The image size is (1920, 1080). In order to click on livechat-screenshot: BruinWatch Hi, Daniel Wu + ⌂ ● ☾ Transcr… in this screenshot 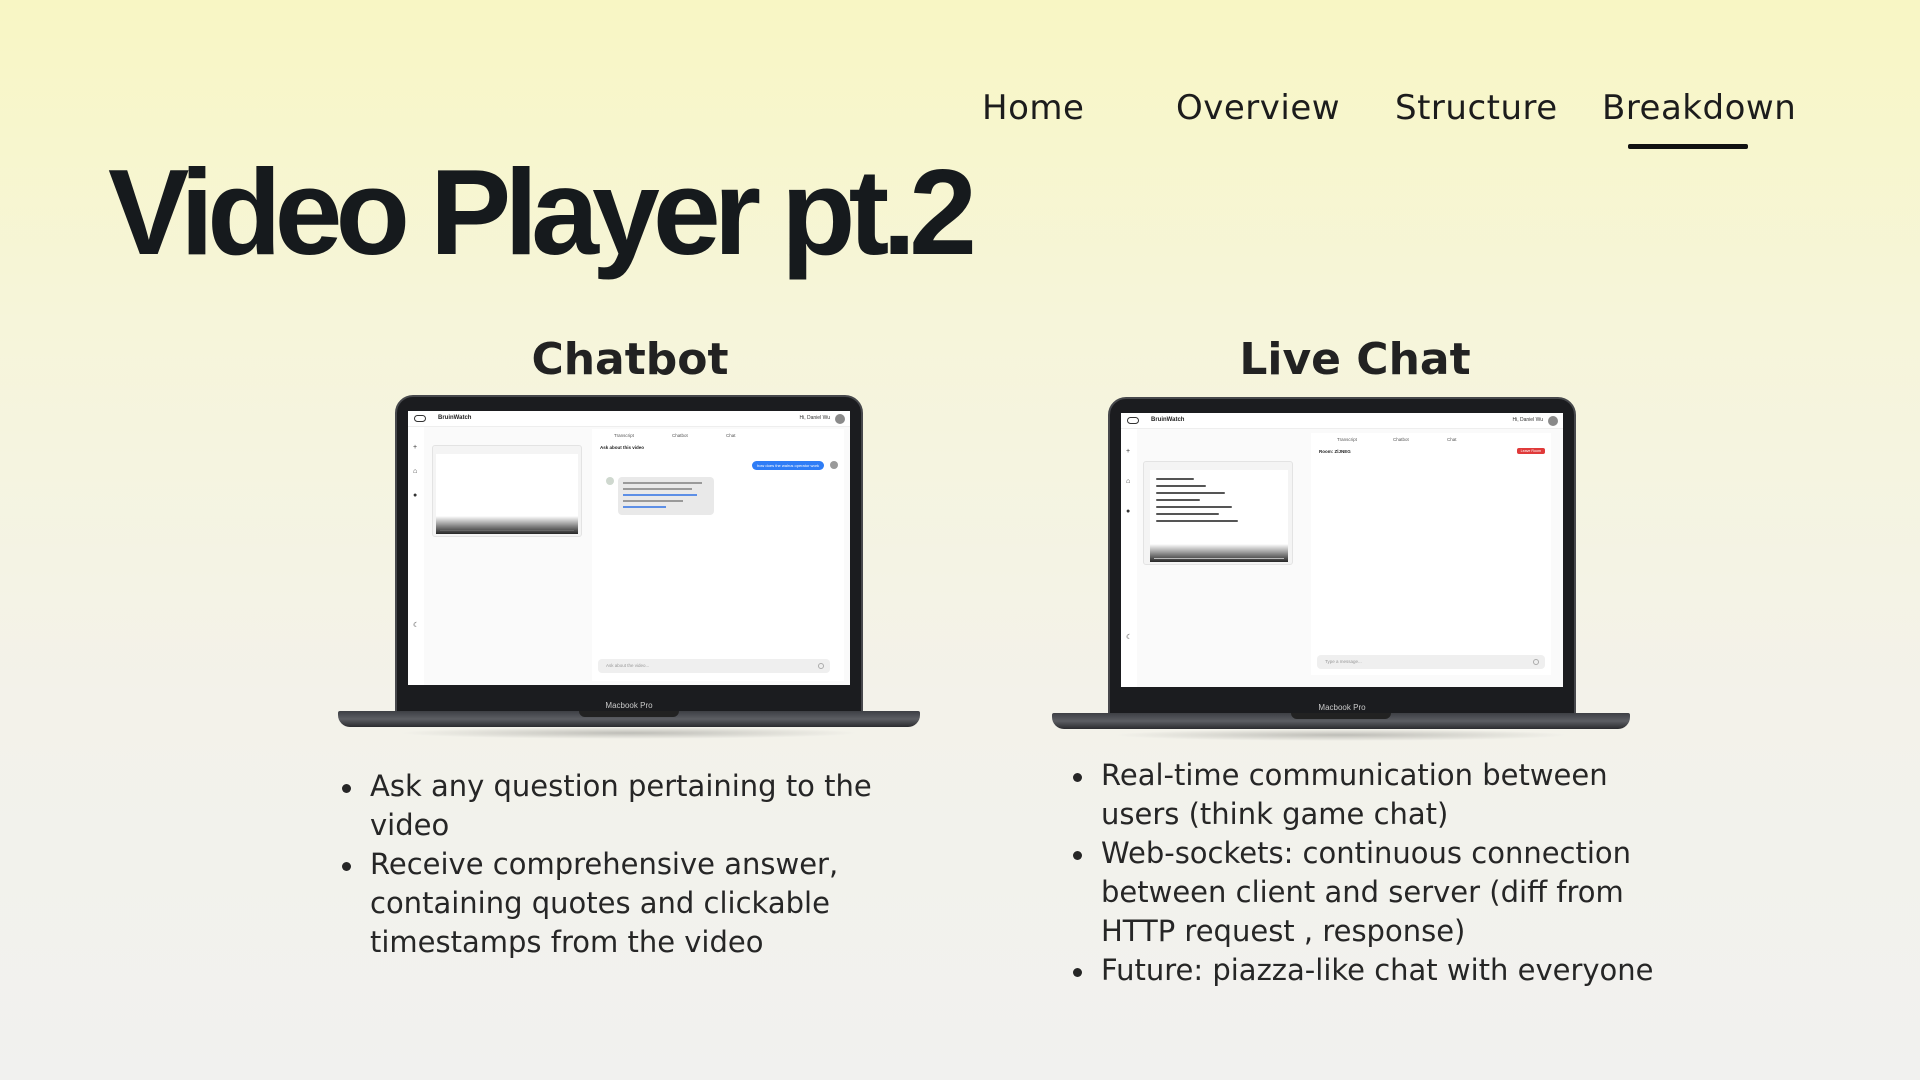, I will do `click(1342, 550)`.